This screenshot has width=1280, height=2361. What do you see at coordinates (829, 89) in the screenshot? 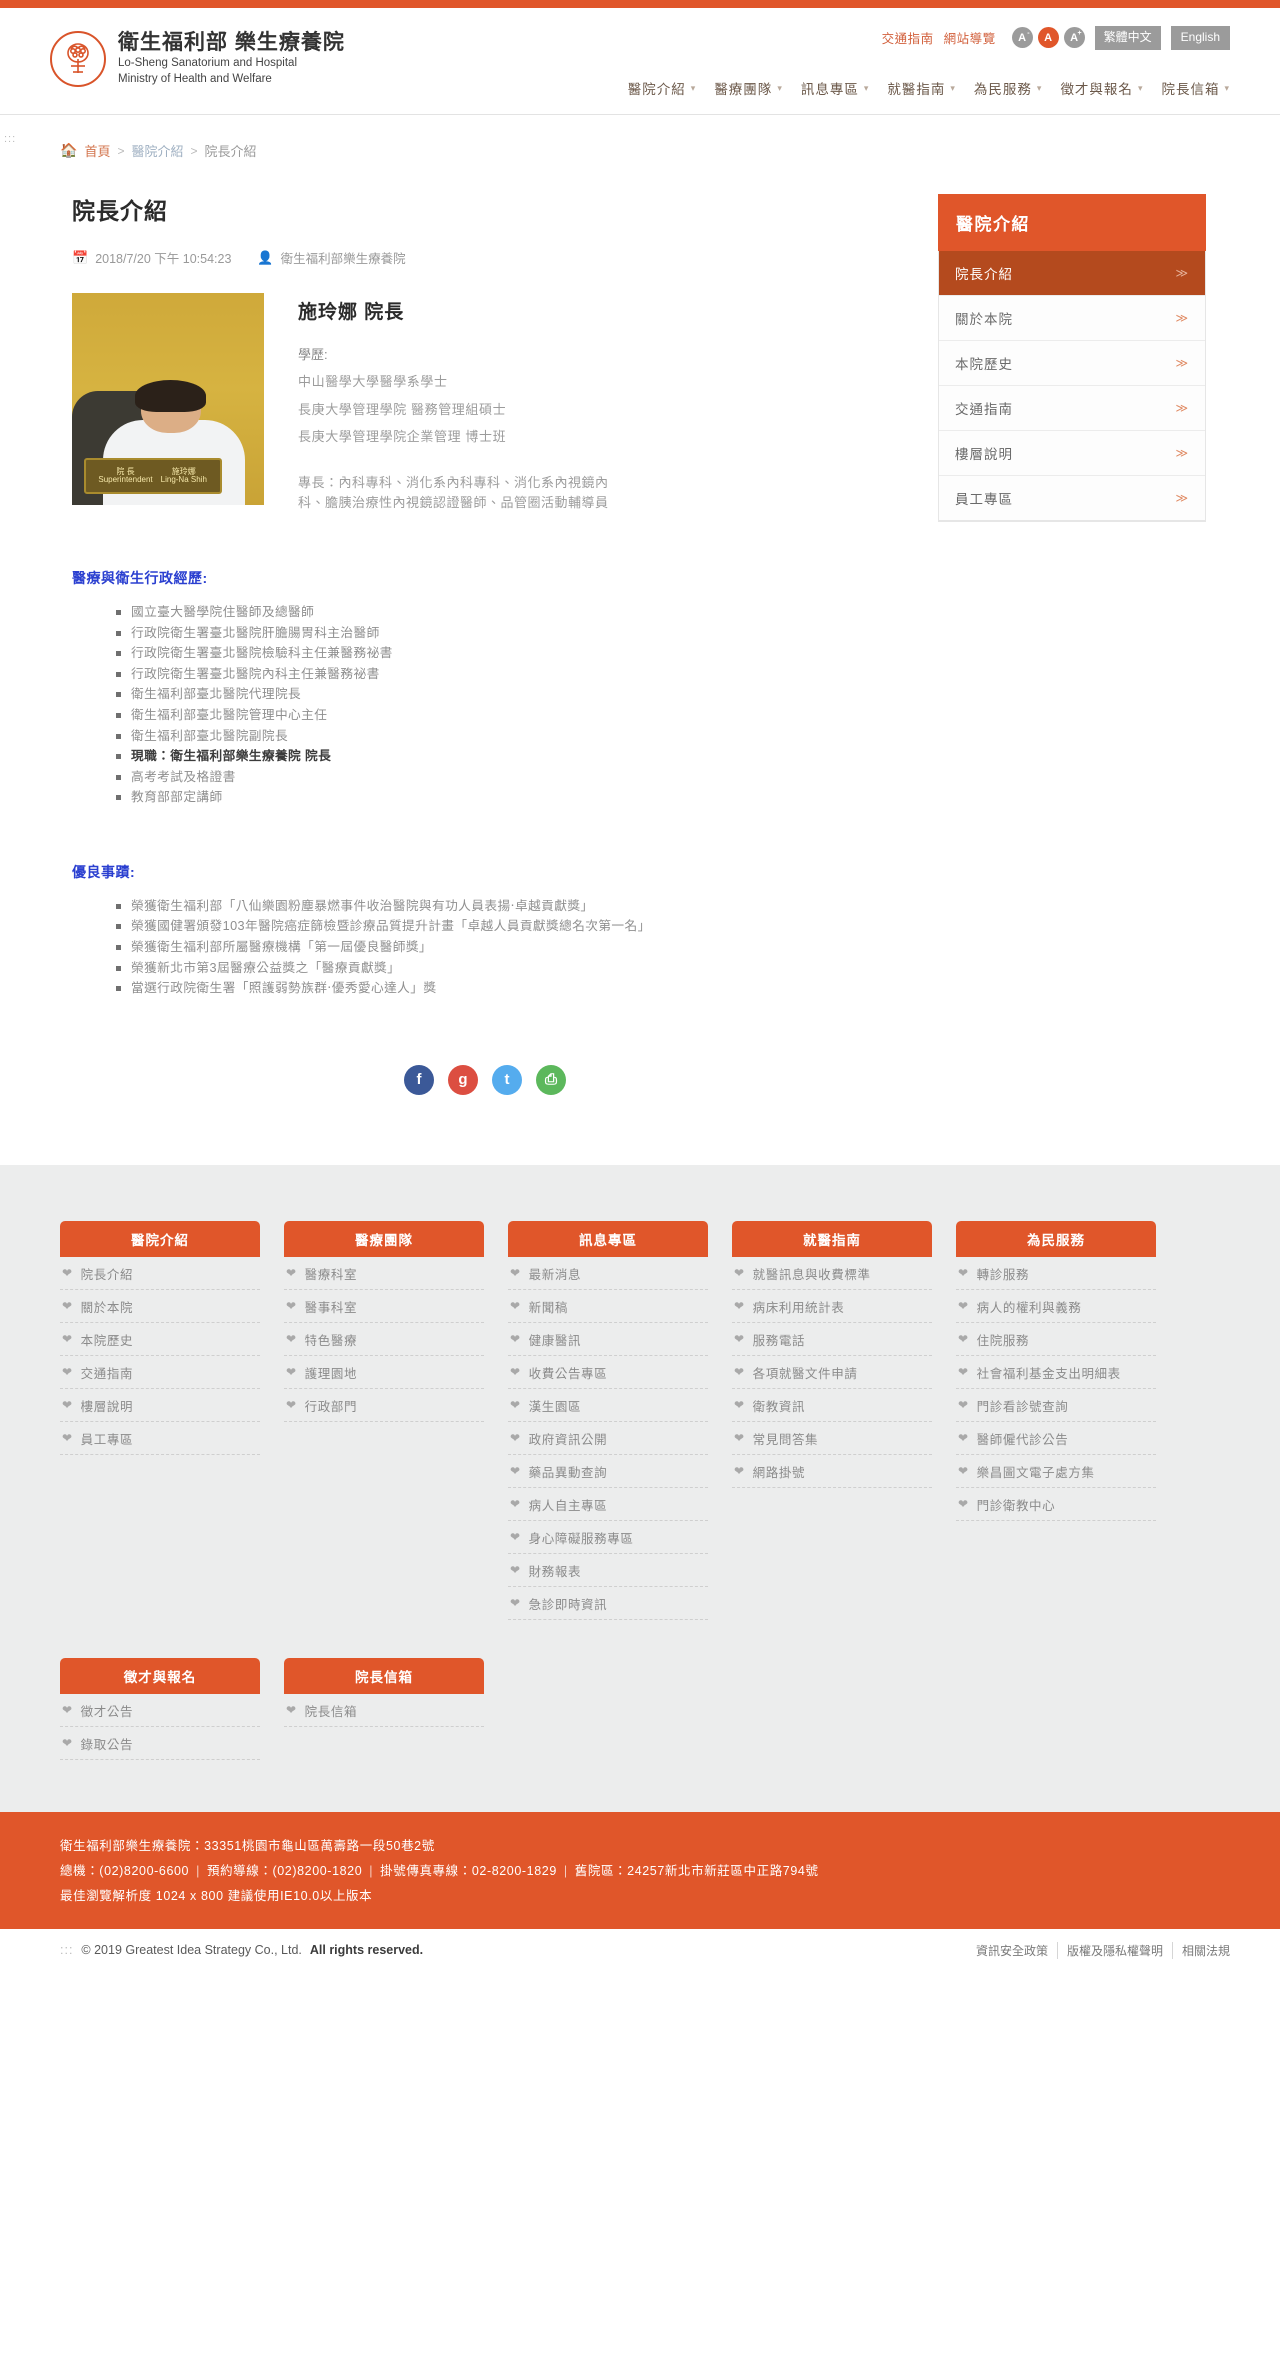
I see `nav-label: 訊息專區` at bounding box center [829, 89].